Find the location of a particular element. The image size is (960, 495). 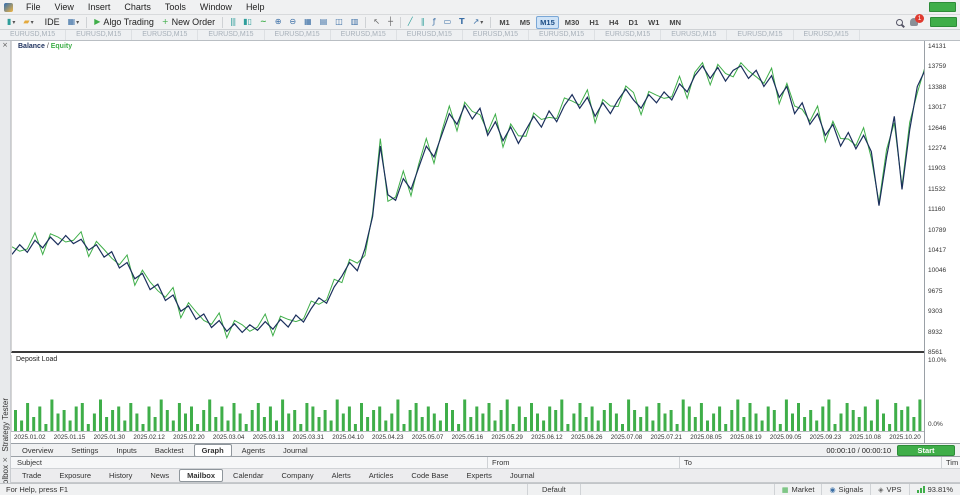

profiles-button: ▰ ▾ is located at coordinates (28, 22).